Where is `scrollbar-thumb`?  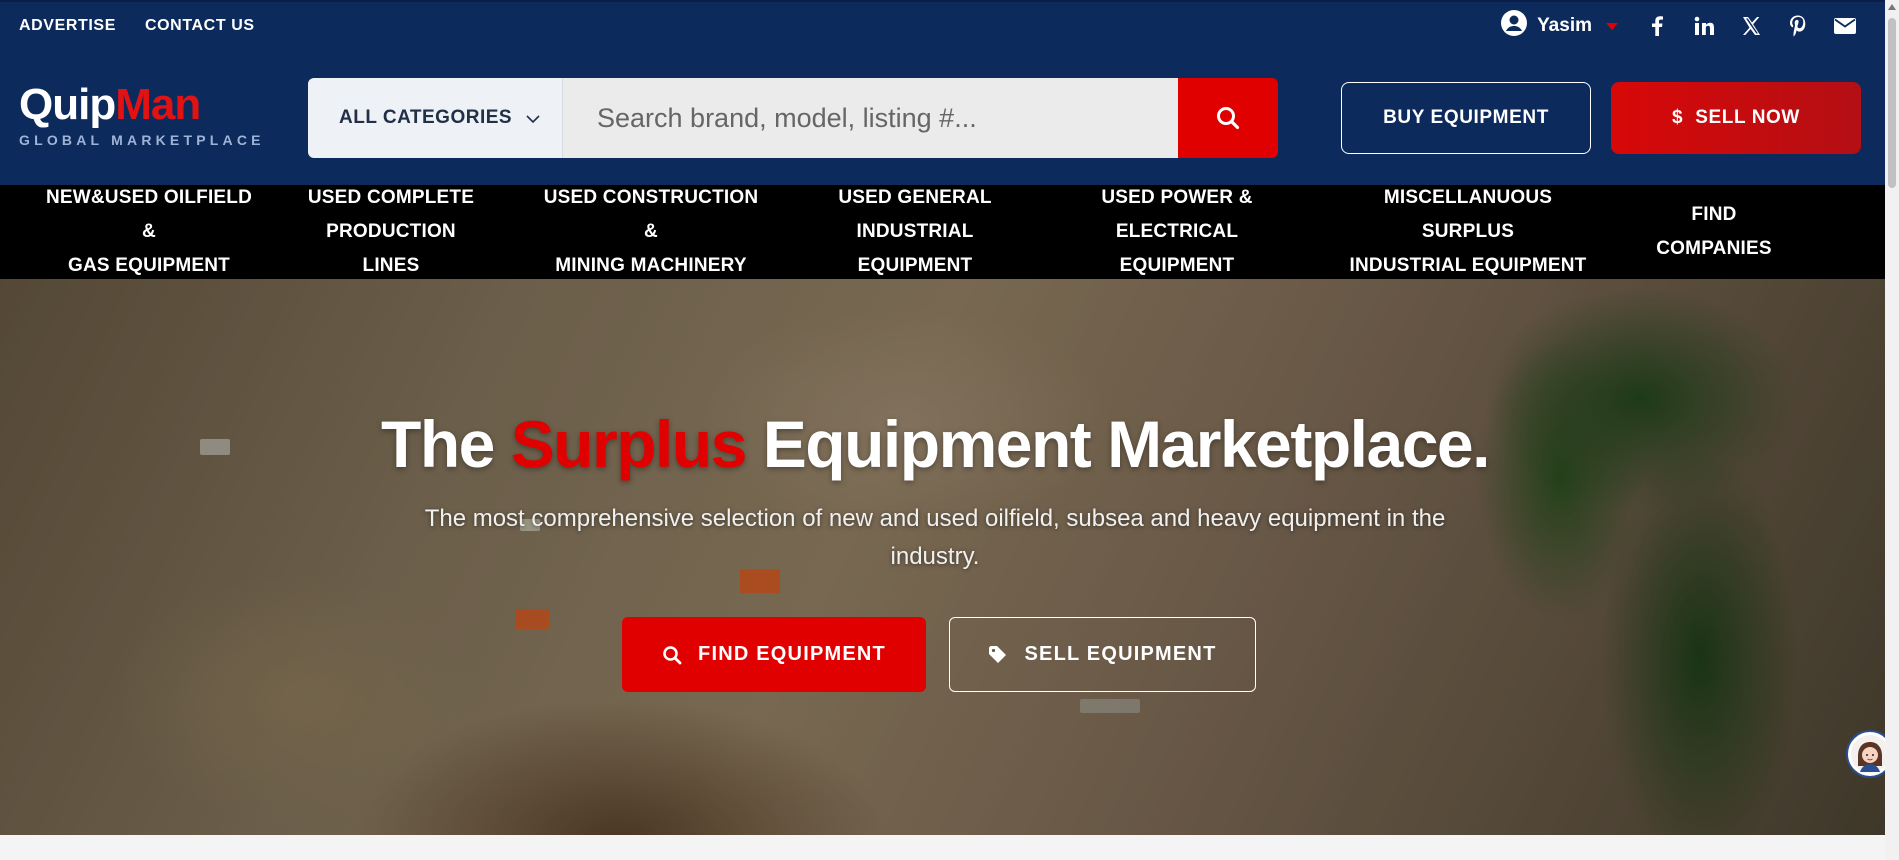 scrollbar-thumb is located at coordinates (1892, 103).